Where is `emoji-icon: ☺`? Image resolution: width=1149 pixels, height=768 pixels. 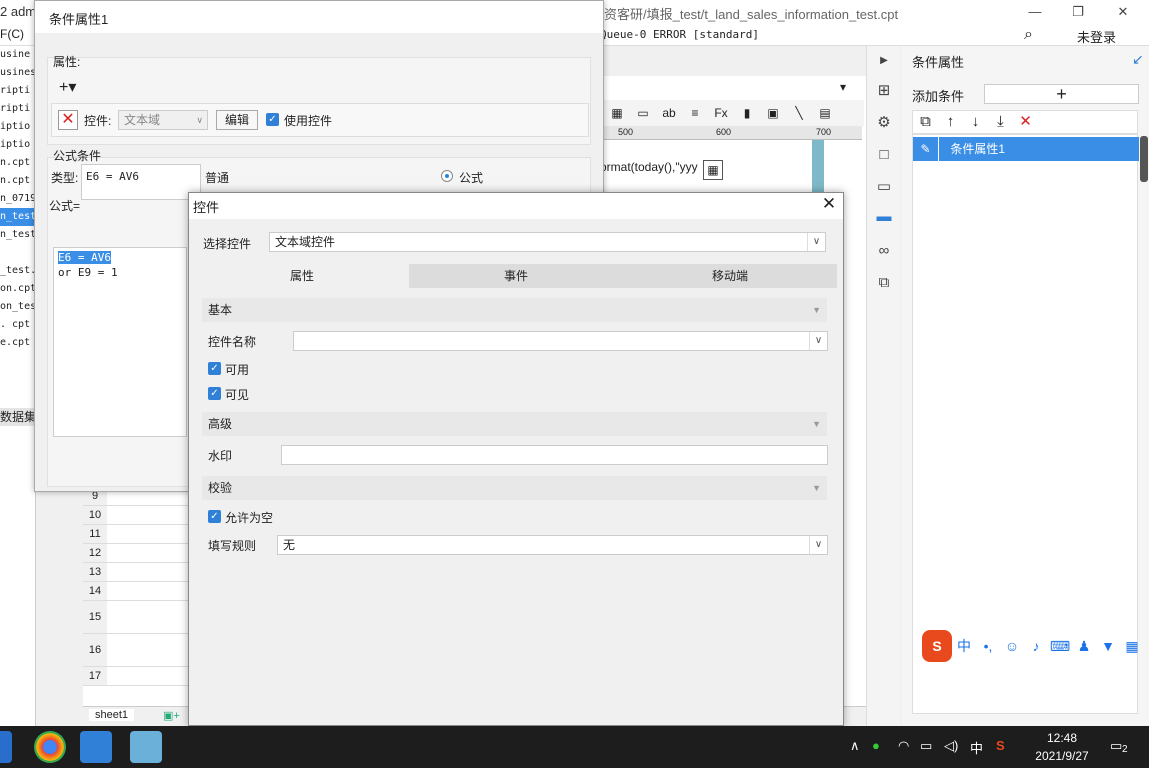 emoji-icon: ☺ is located at coordinates (1012, 646).